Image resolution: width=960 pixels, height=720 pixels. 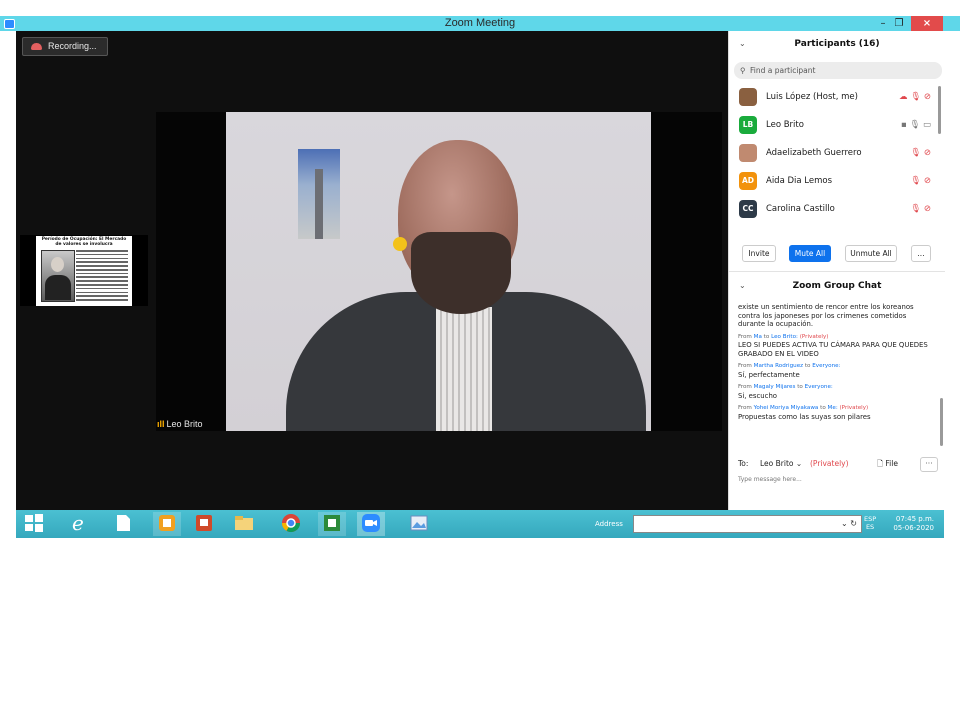 What do you see at coordinates (34, 523) in the screenshot?
I see `windows-start-icon` at bounding box center [34, 523].